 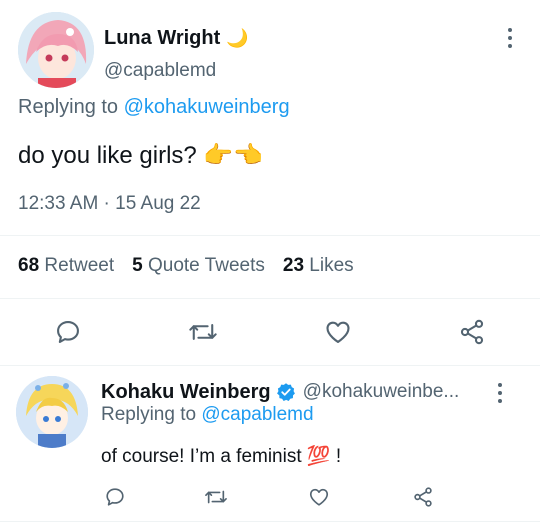 What do you see at coordinates (237, 37) in the screenshot?
I see `moon-icon: 🌙` at bounding box center [237, 37].